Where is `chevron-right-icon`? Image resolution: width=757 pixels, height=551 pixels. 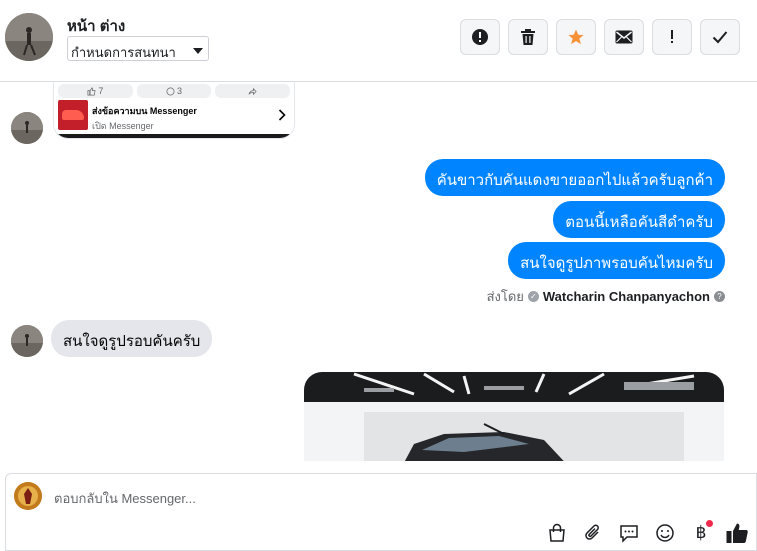
chevron-right-icon is located at coordinates (282, 116).